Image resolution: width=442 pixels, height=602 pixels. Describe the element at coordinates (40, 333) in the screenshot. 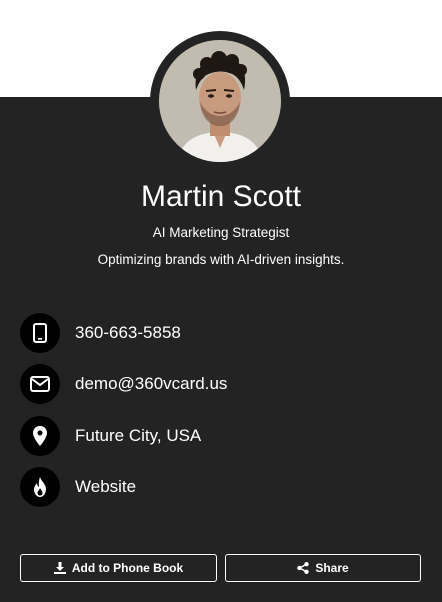

I see `phone-icon` at that location.